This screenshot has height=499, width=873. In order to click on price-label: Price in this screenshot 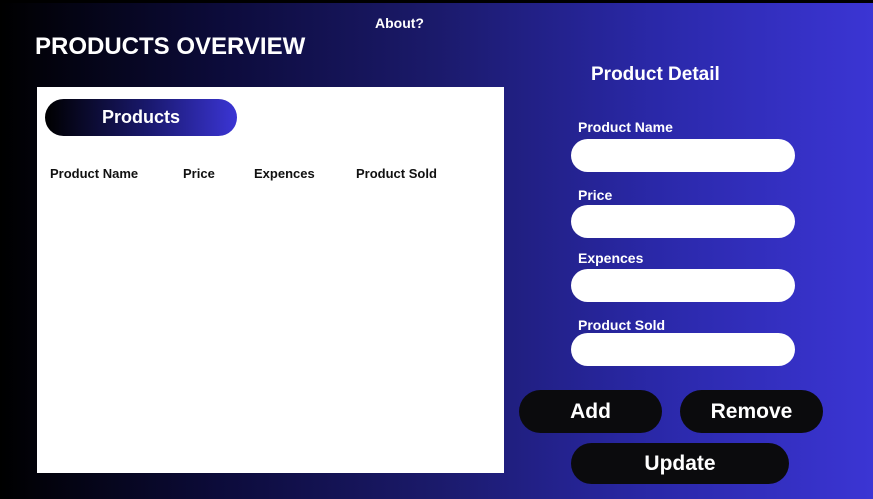, I will do `click(595, 195)`.